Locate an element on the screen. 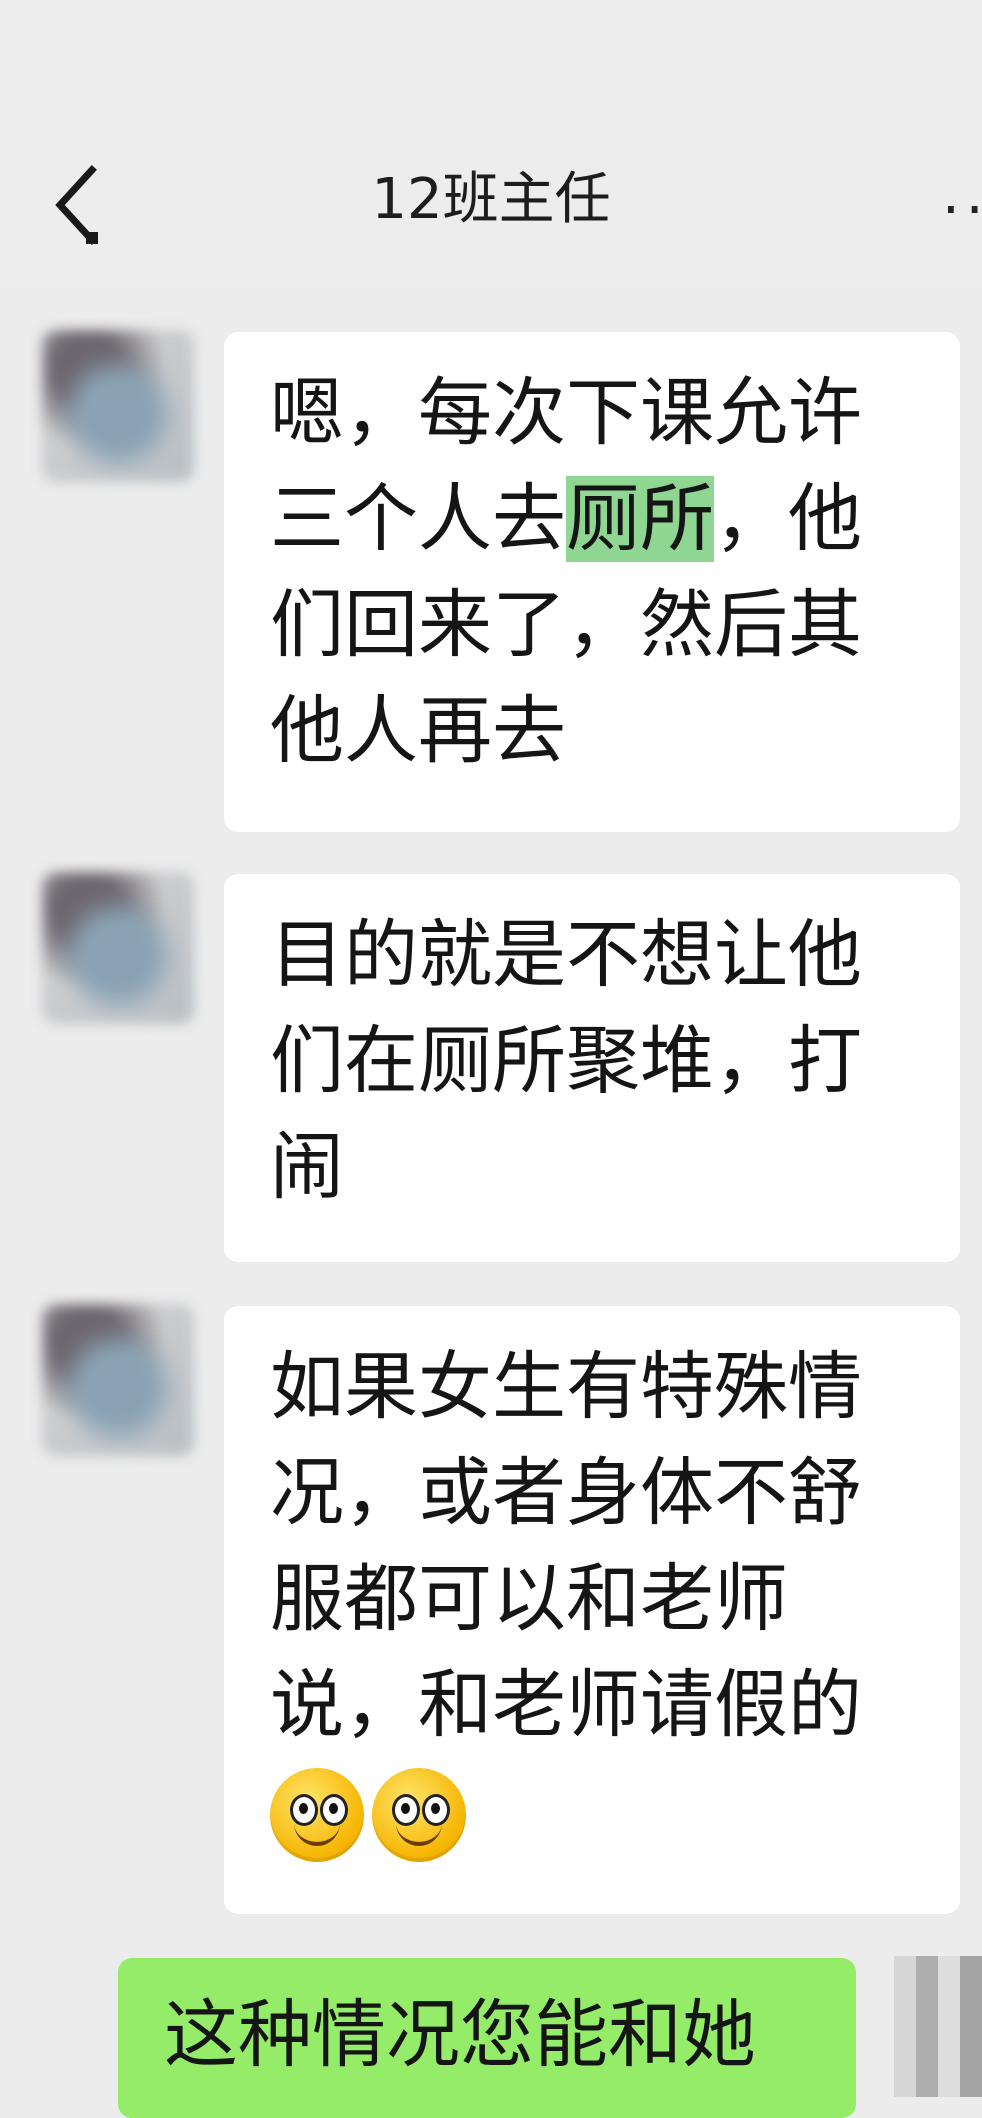 This screenshot has height=2118, width=982. message-bubble: 目的就是不想让他们在厕所聚堆，打闹 is located at coordinates (592, 1068).